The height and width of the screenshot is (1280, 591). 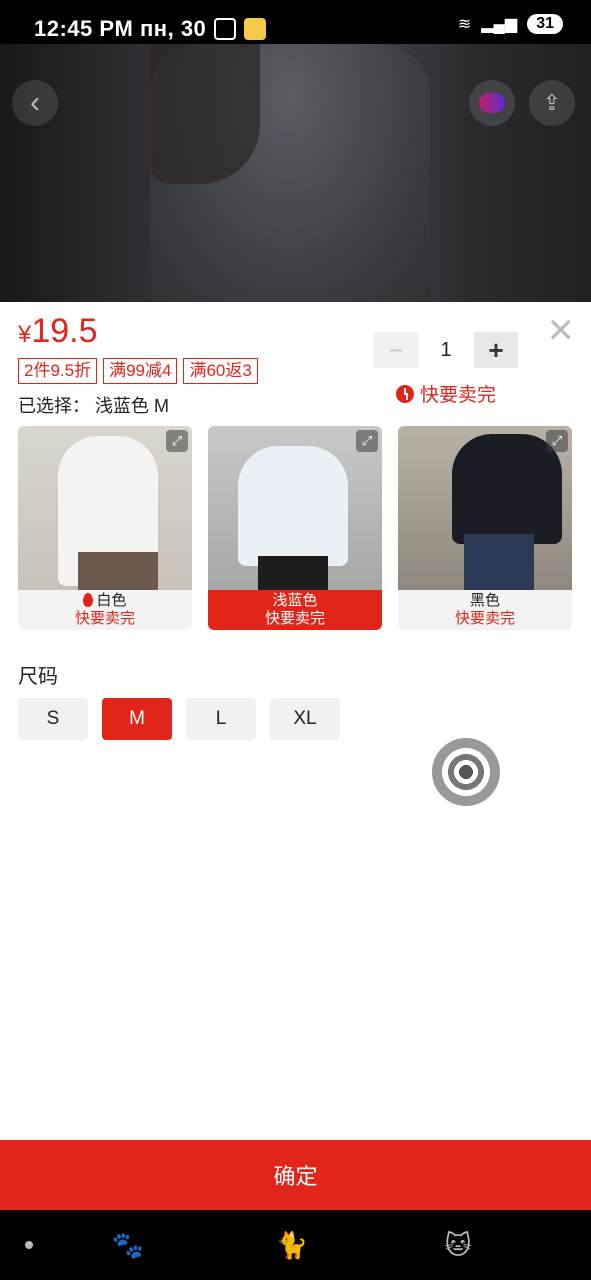 What do you see at coordinates (58, 331) in the screenshot?
I see `price: ¥19.5` at bounding box center [58, 331].